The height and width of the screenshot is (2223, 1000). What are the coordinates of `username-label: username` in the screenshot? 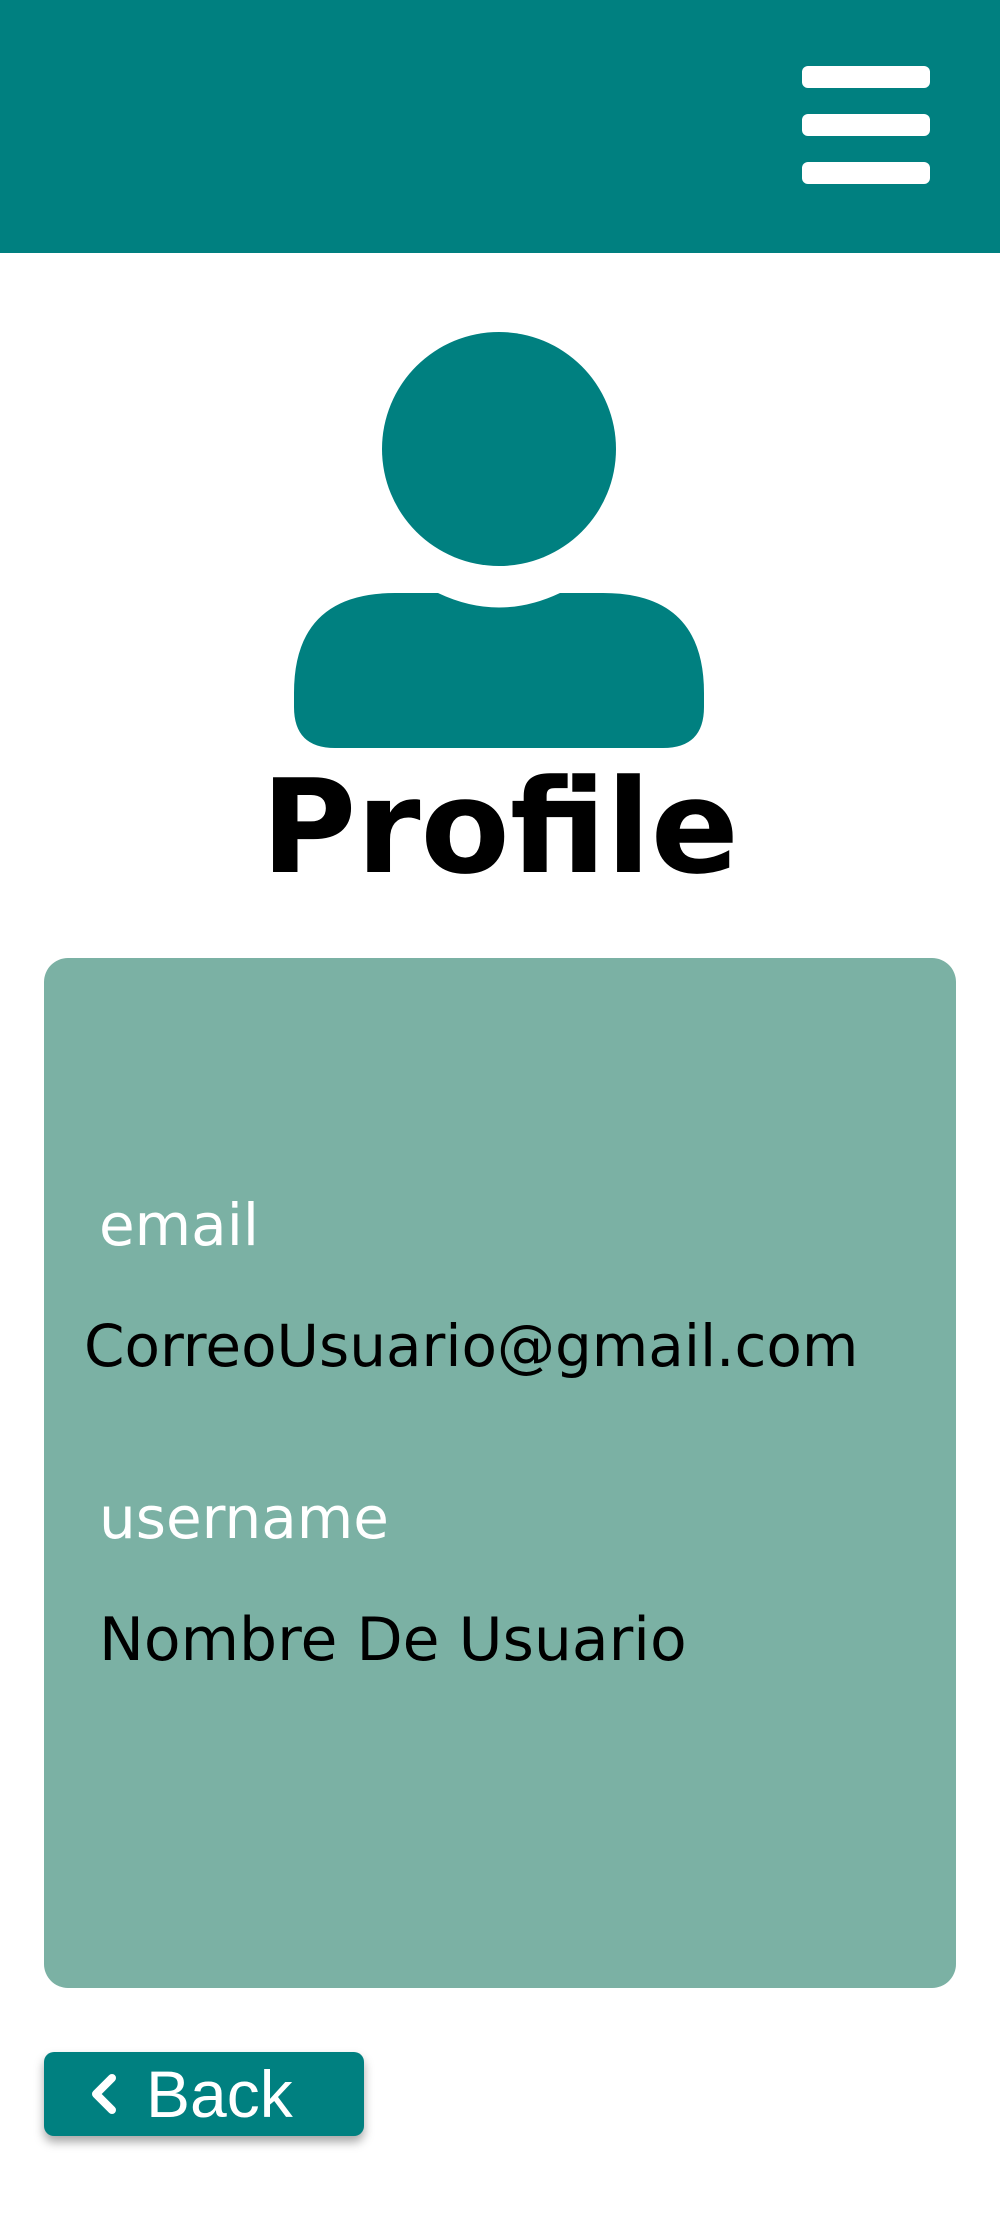 It's located at (244, 1518).